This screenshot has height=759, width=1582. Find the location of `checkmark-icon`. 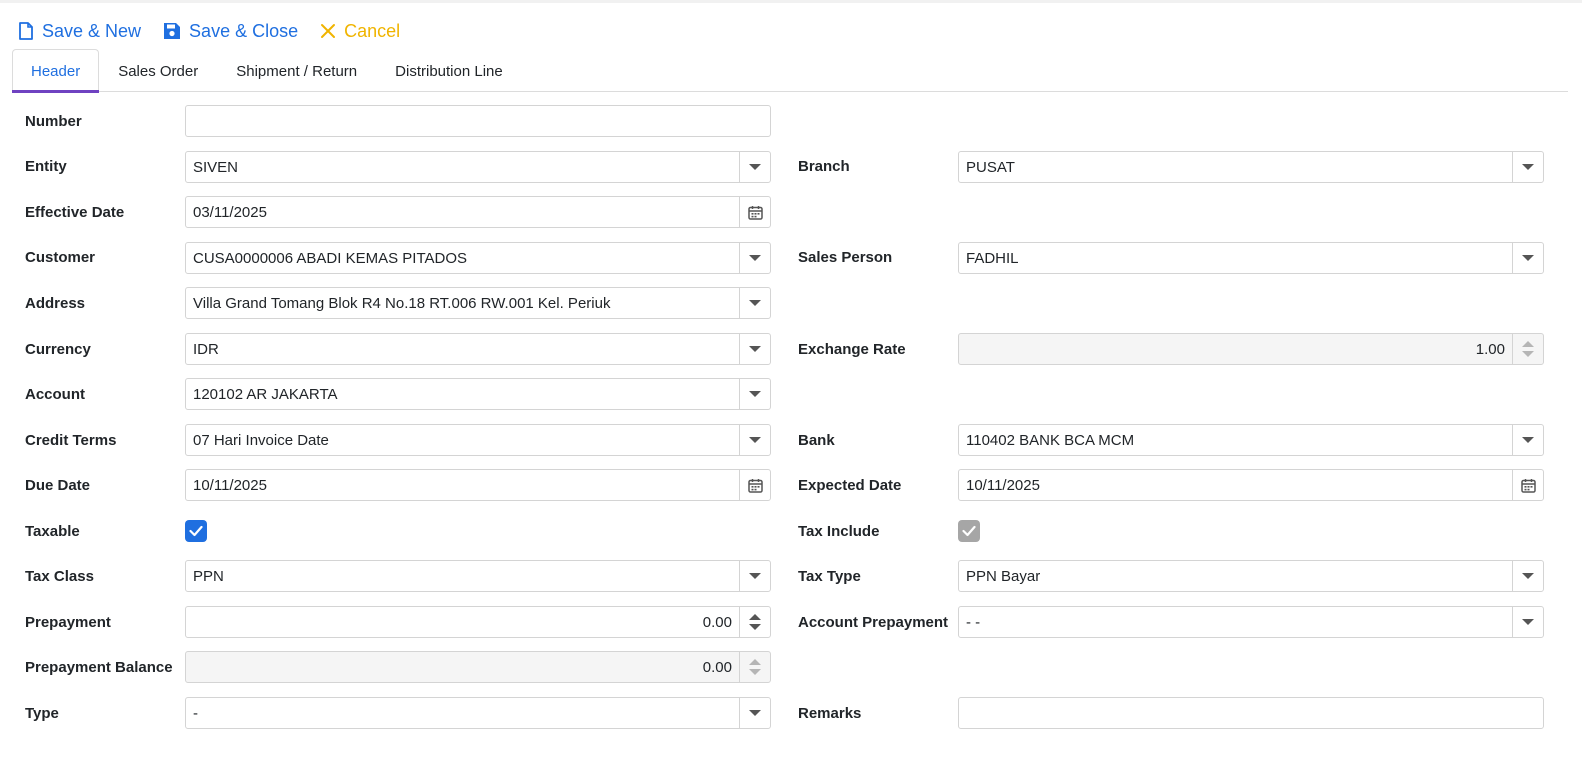

checkmark-icon is located at coordinates (969, 531).